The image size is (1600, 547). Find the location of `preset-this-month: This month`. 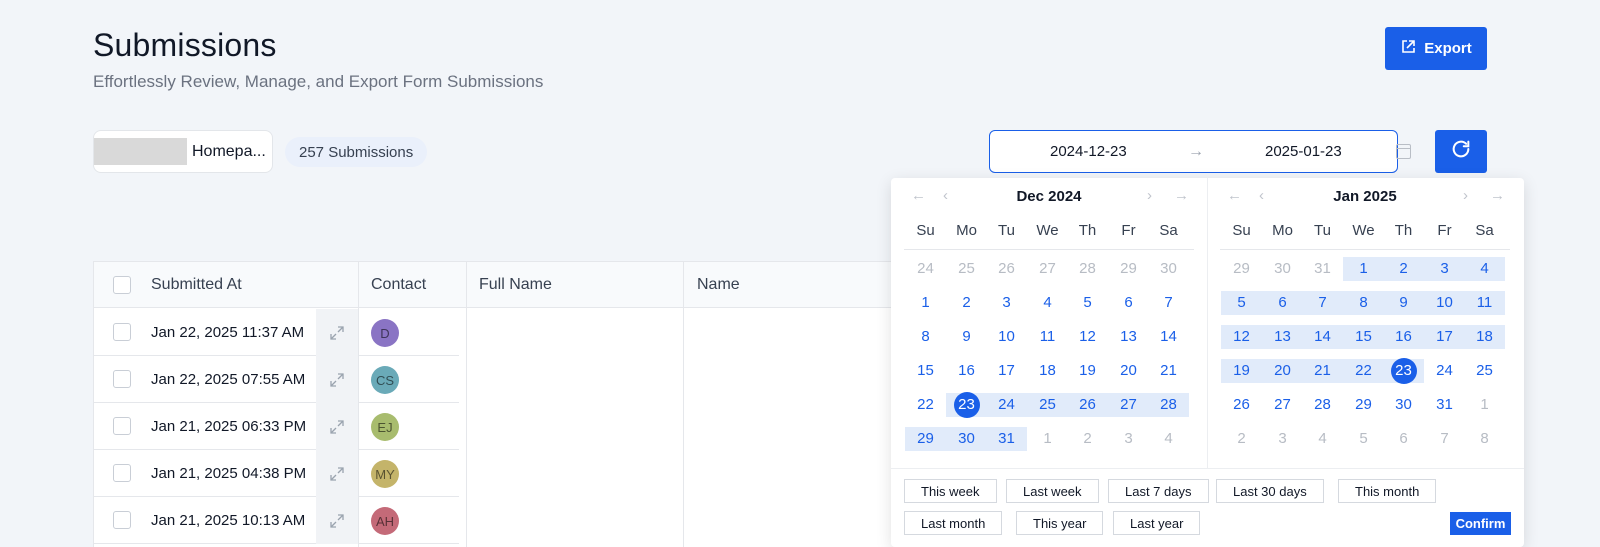

preset-this-month: This month is located at coordinates (1387, 491).